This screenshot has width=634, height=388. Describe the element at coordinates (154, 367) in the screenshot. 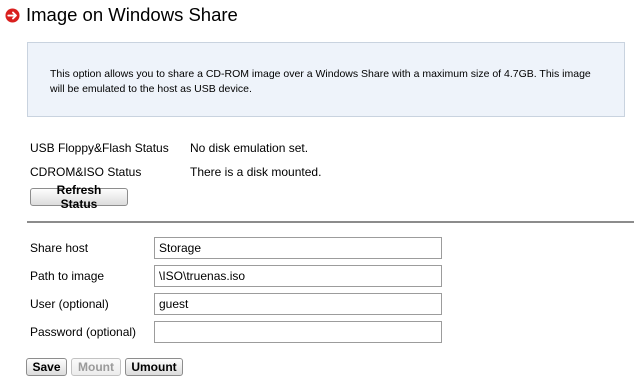

I see `umount-button: Umount` at that location.